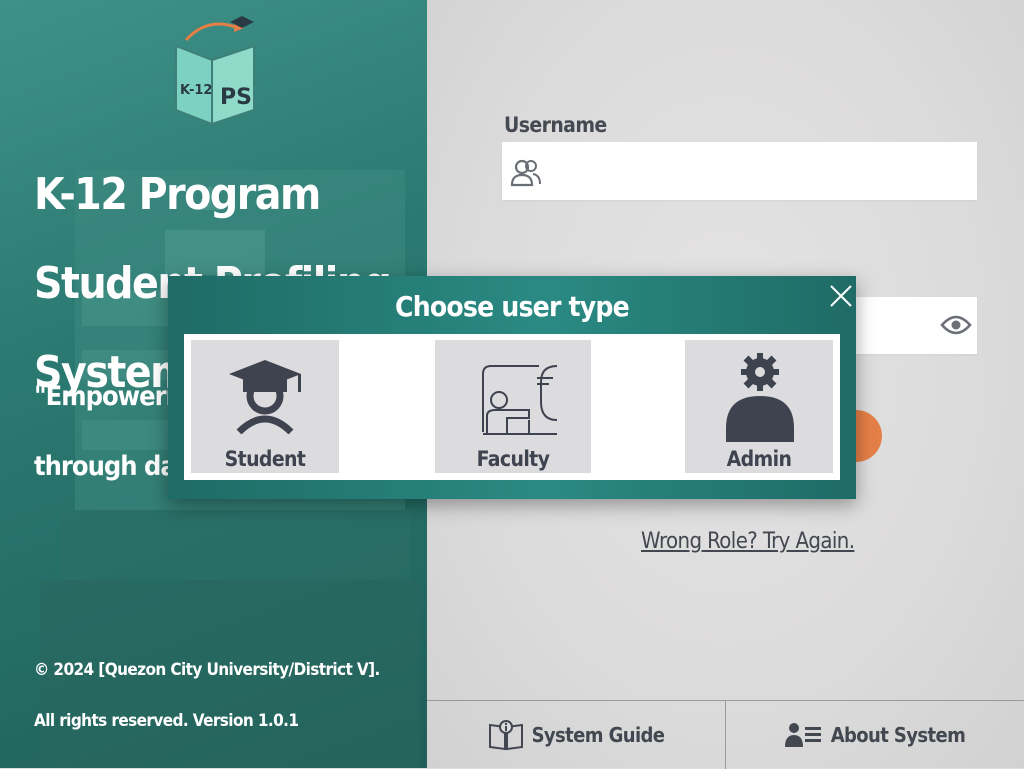 The width and height of the screenshot is (1024, 769). I want to click on student-role-button: Student, so click(265, 406).